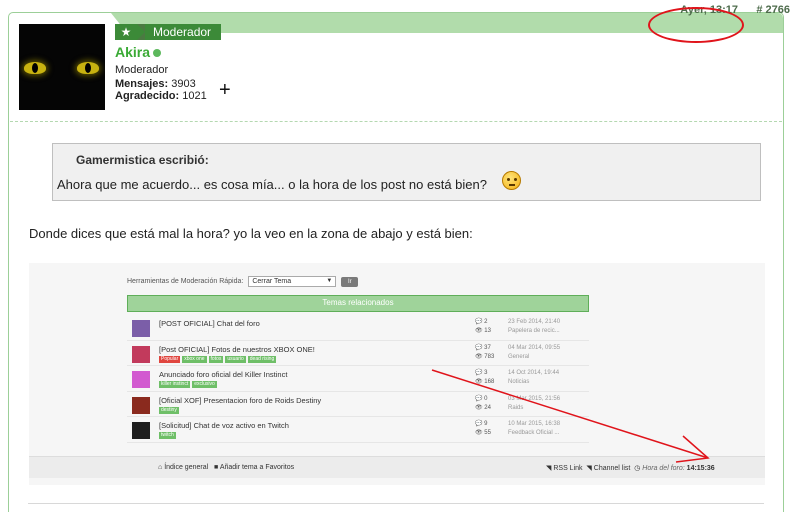 The image size is (800, 512). What do you see at coordinates (483, 403) in the screenshot?
I see `topic-stats: 💬 0 👁 24` at bounding box center [483, 403].